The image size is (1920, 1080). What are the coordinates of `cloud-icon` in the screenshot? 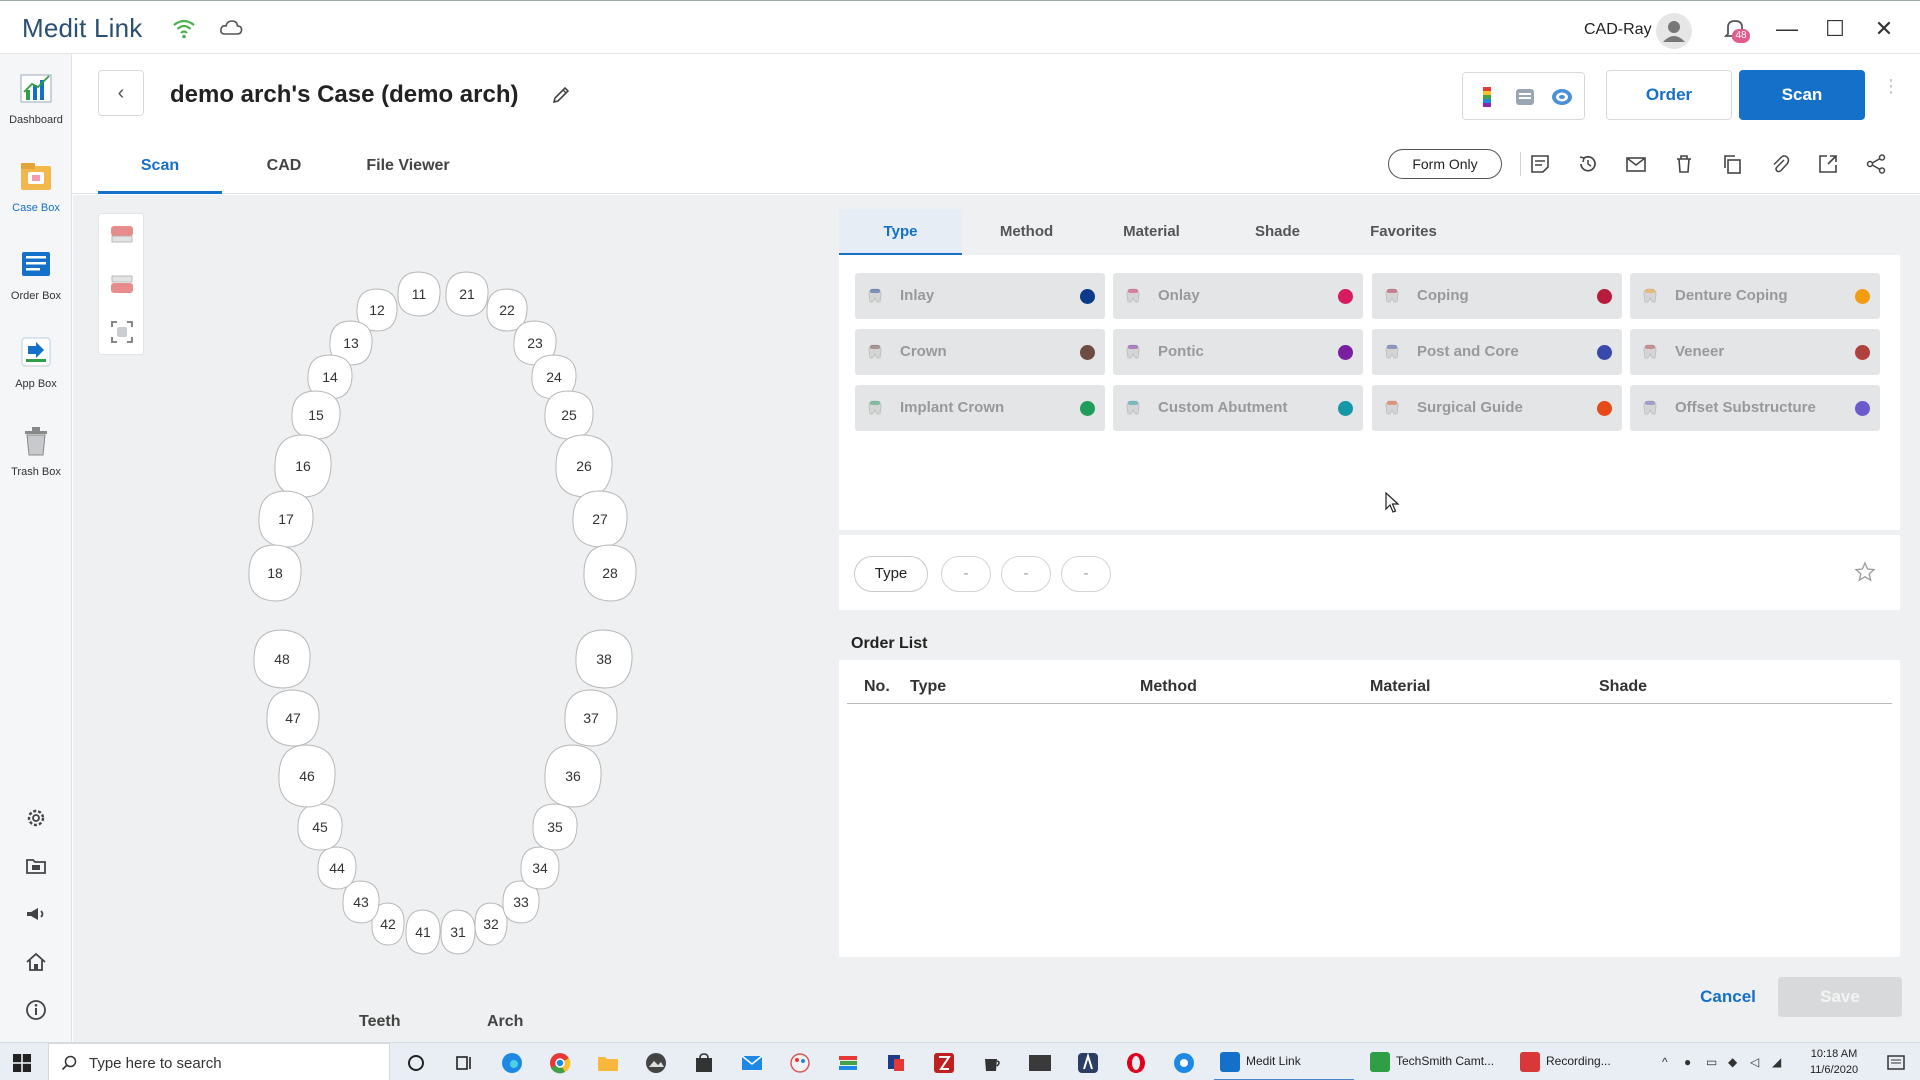 It's located at (231, 28).